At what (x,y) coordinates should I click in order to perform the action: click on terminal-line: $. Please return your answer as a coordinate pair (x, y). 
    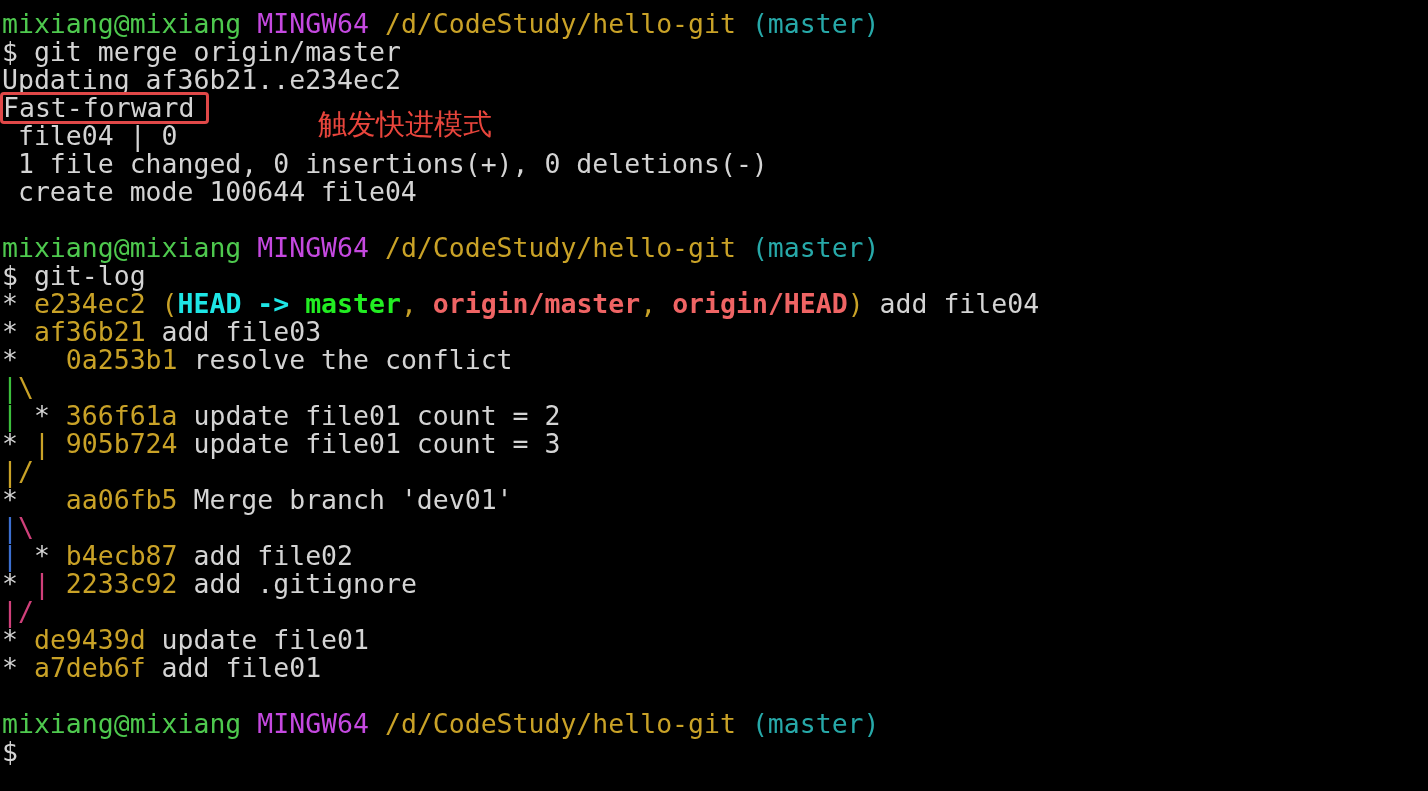
    Looking at the image, I should click on (10, 752).